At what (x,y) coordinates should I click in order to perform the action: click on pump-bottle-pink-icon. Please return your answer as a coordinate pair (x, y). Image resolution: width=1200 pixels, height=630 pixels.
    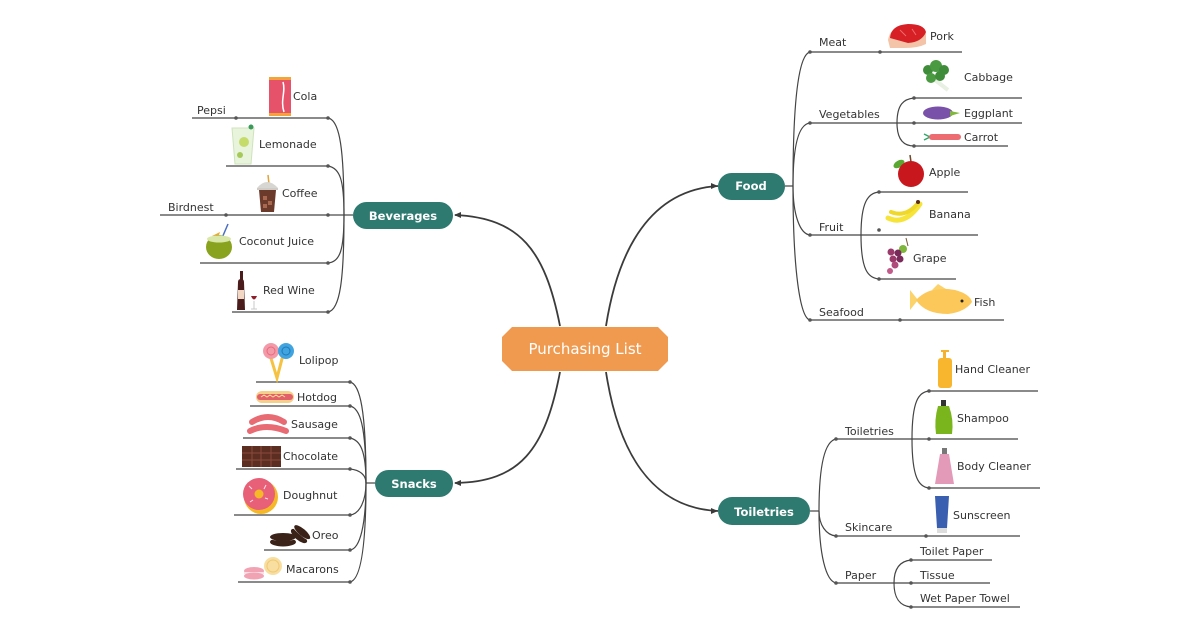
    Looking at the image, I should click on (944, 466).